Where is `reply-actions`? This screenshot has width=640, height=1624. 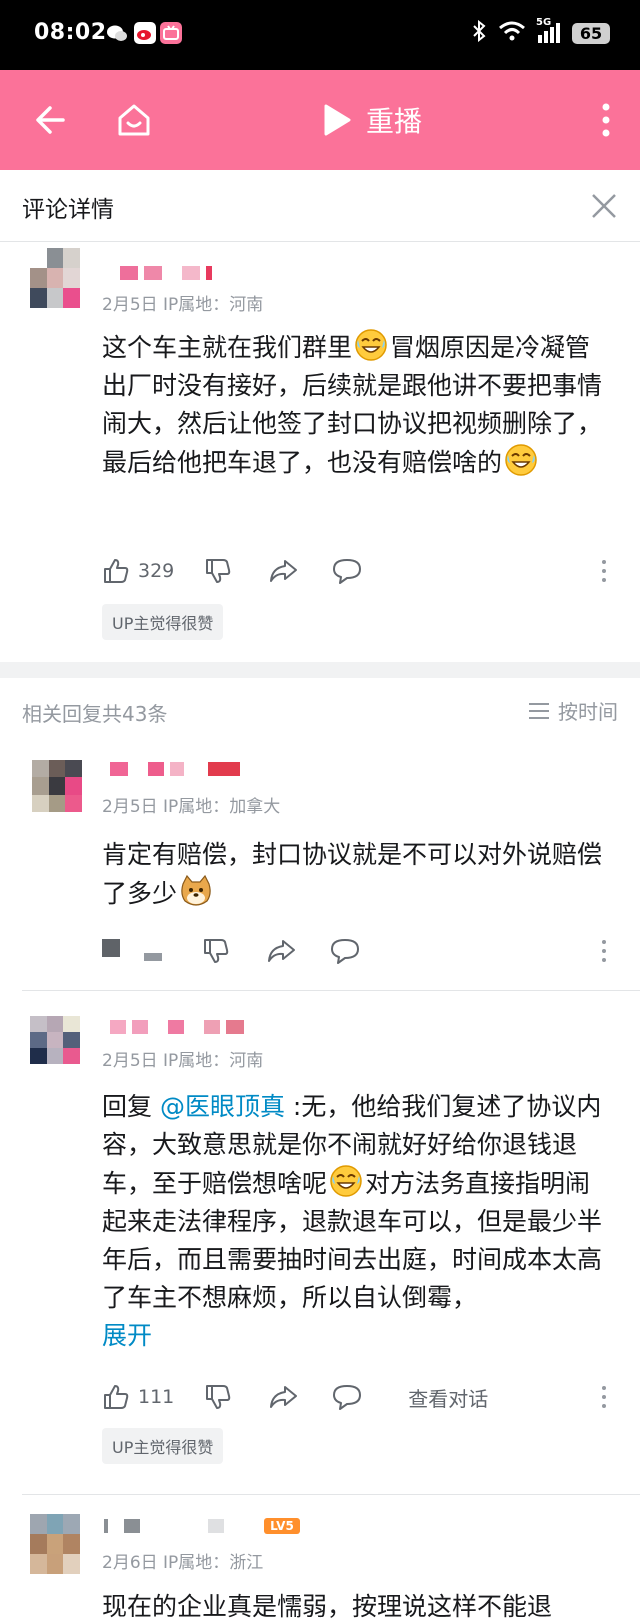 reply-actions is located at coordinates (231, 951).